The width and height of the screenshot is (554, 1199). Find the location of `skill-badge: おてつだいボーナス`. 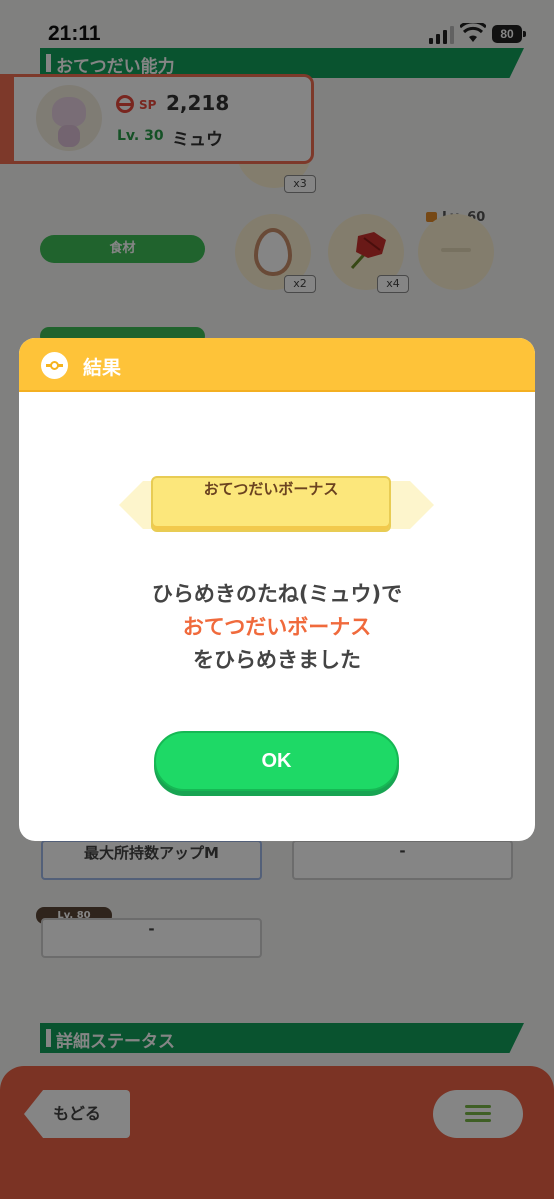

skill-badge: おてつだいボーナス is located at coordinates (271, 504).